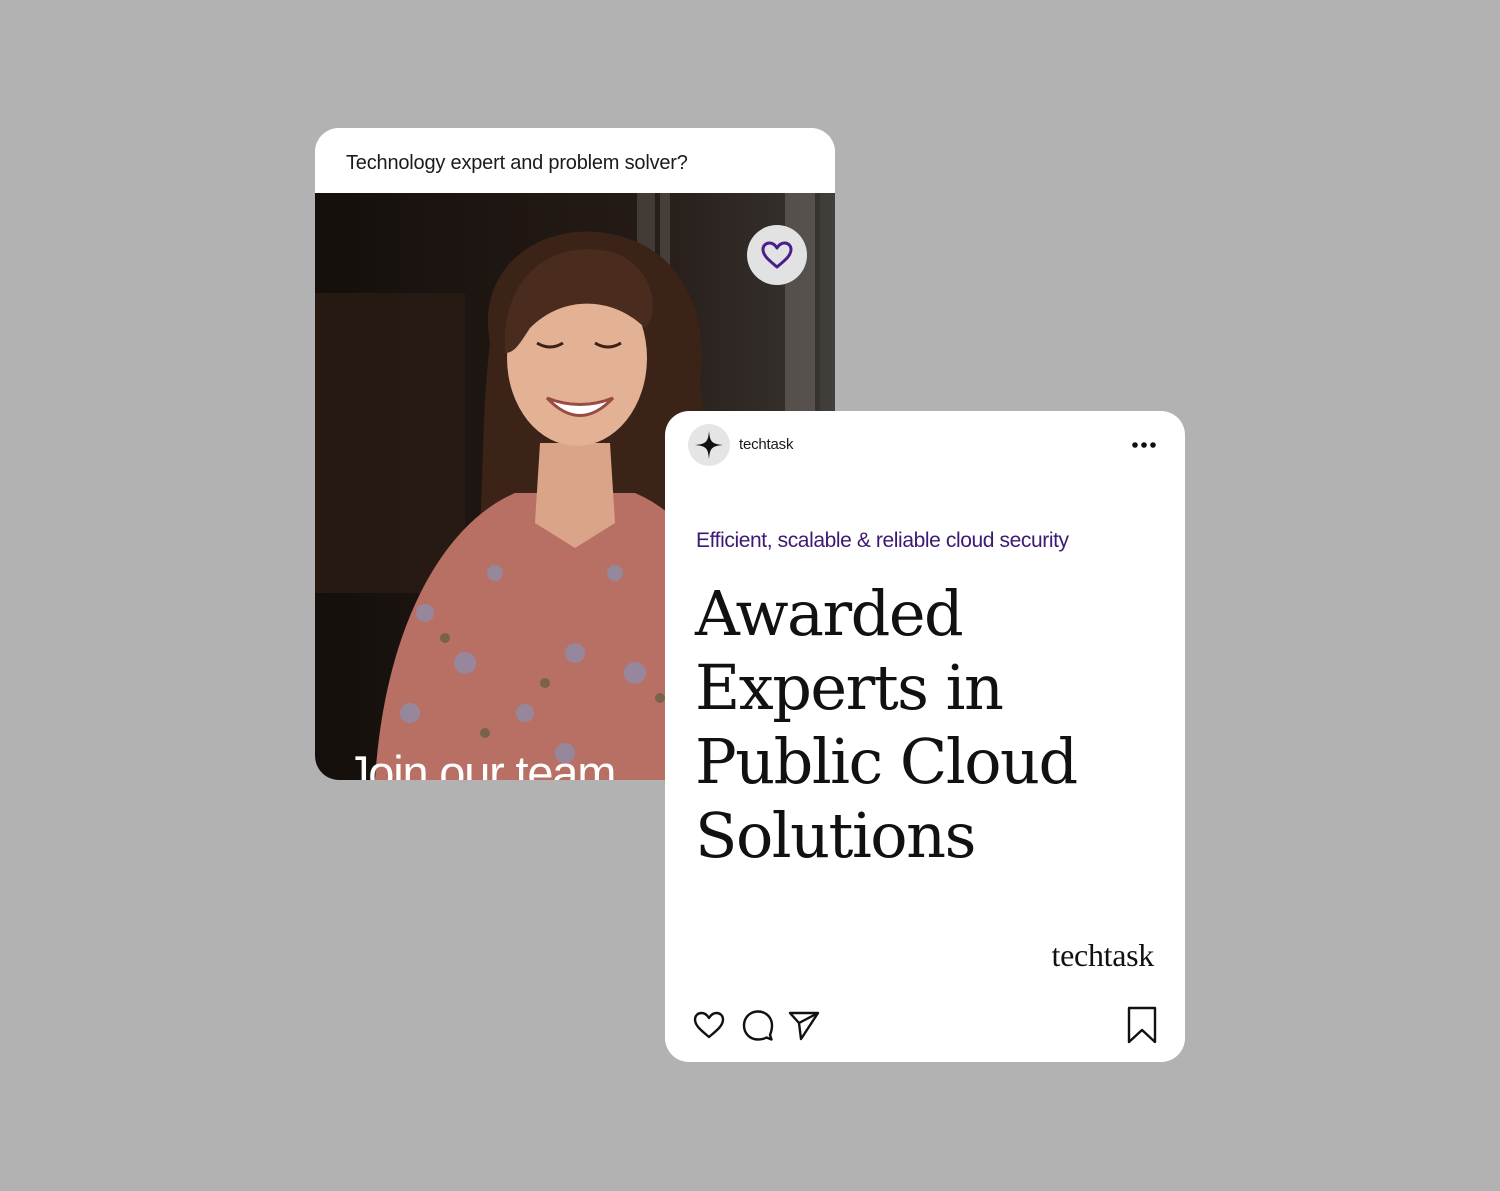 This screenshot has width=1500, height=1191. I want to click on recruit-card-header: Technology expert and problem solver?, so click(575, 160).